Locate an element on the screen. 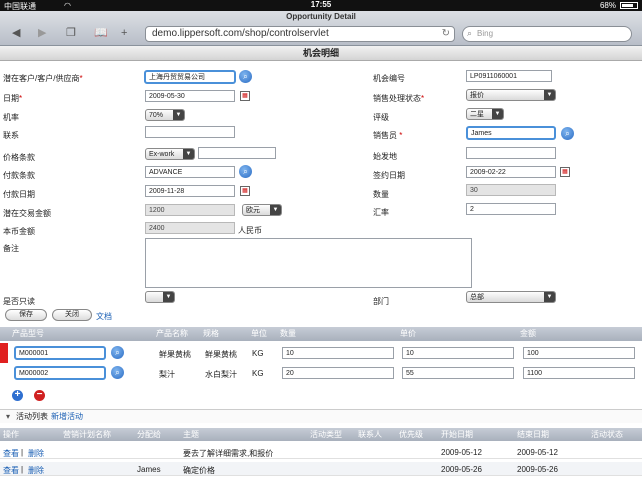 The height and width of the screenshot is (481, 642). doc-link: 文档 is located at coordinates (104, 316).